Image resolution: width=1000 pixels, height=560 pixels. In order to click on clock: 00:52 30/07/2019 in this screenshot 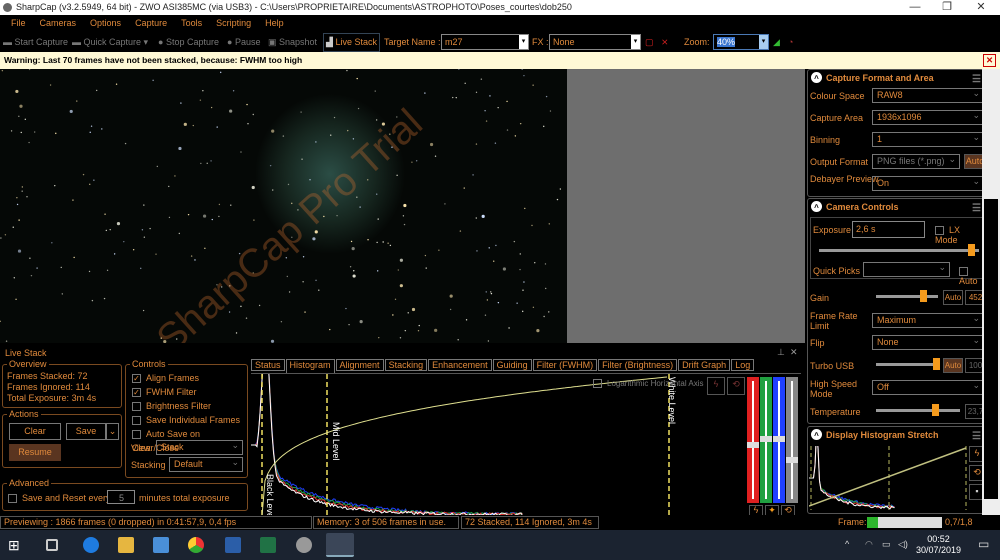, I will do `click(938, 545)`.